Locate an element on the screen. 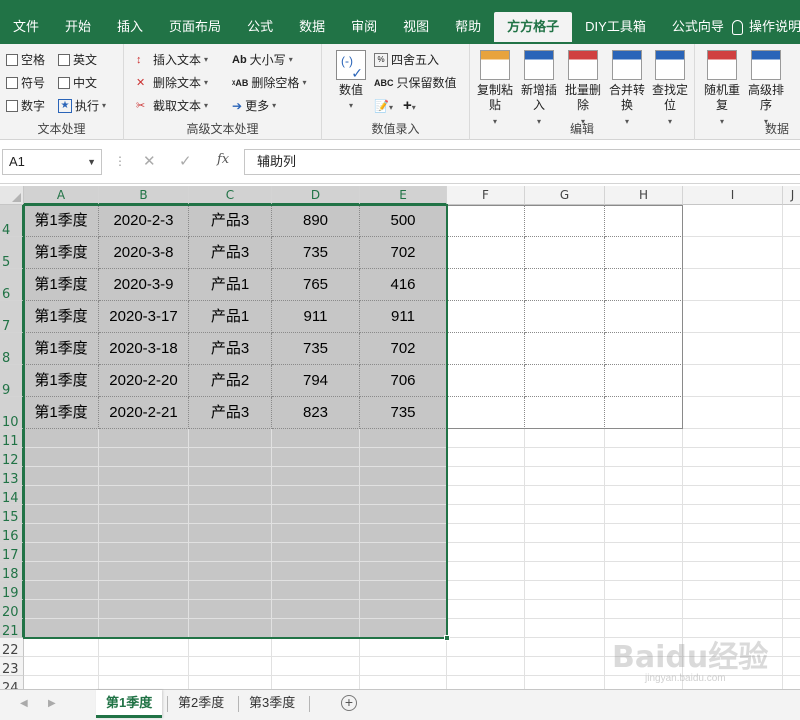 The width and height of the screenshot is (800, 720). column-header: A is located at coordinates (61, 195).